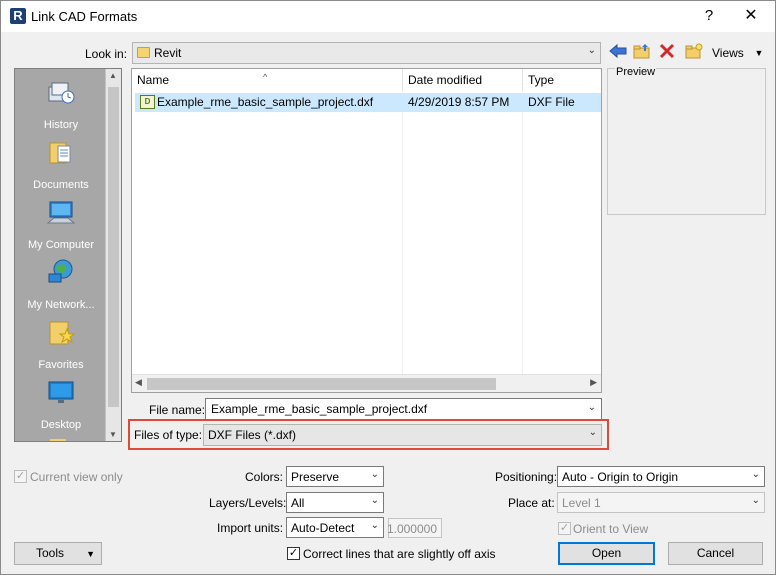 The height and width of the screenshot is (575, 776). Describe the element at coordinates (61, 93) in the screenshot. I see `history-icon` at that location.